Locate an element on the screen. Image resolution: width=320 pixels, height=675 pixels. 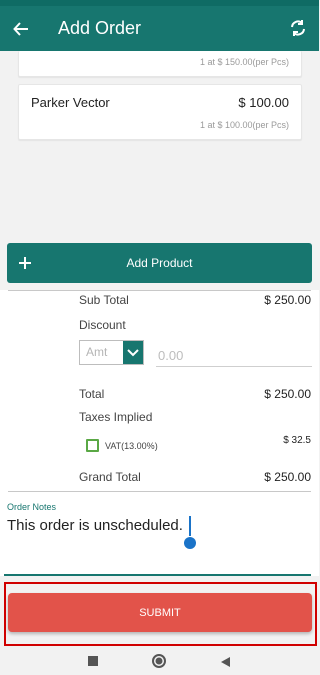
home-icon is located at coordinates (159, 661).